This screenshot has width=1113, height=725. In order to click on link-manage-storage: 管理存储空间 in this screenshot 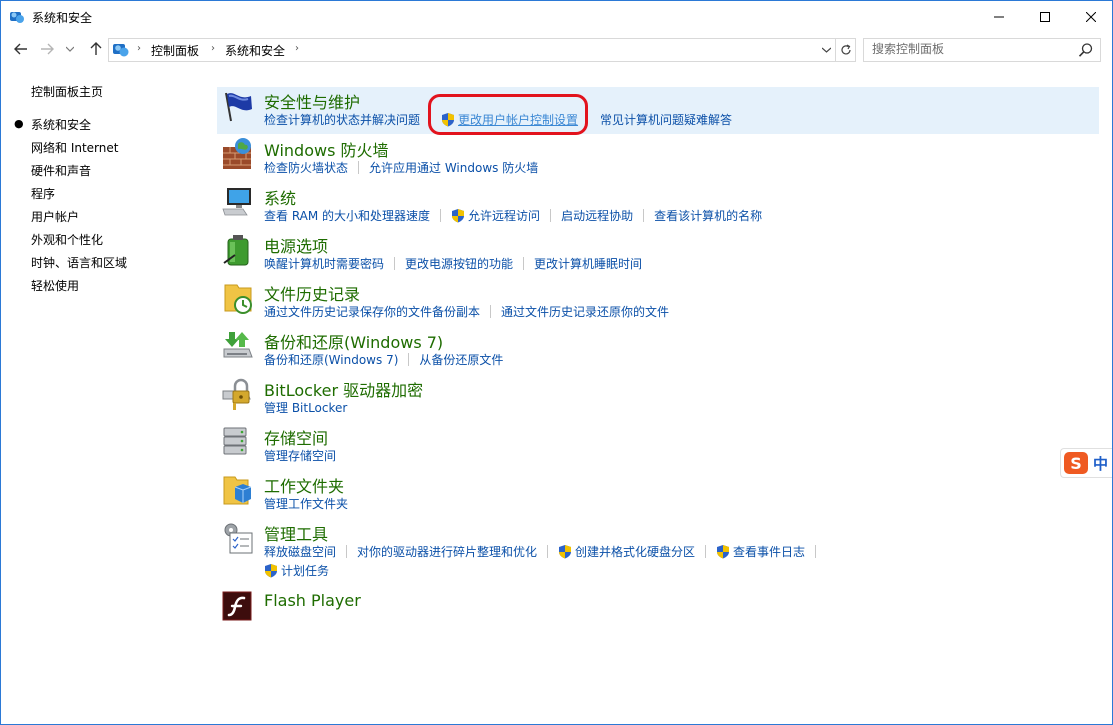, I will do `click(300, 455)`.